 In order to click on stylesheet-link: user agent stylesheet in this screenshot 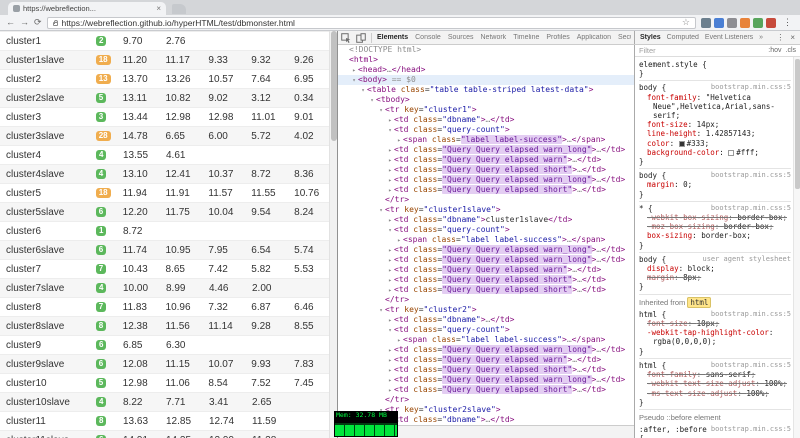, I will do `click(746, 259)`.